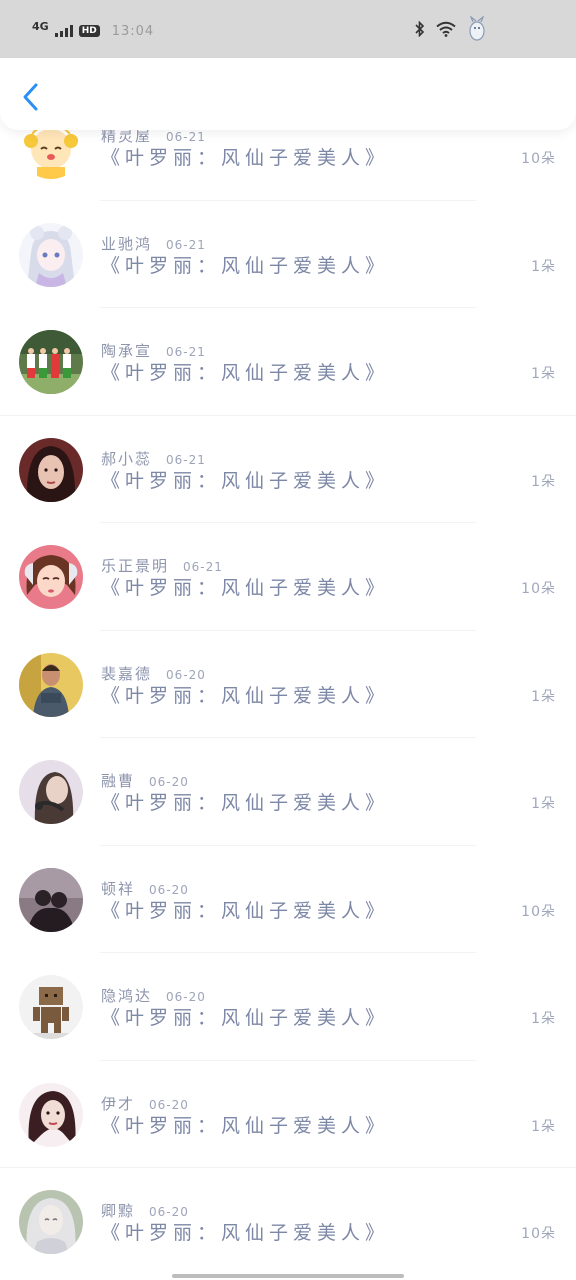 This screenshot has height=1280, width=576. I want to click on list-item: 伊才 06-20 《叶罗丽：风仙子爱美人》 1朵, so click(288, 1114).